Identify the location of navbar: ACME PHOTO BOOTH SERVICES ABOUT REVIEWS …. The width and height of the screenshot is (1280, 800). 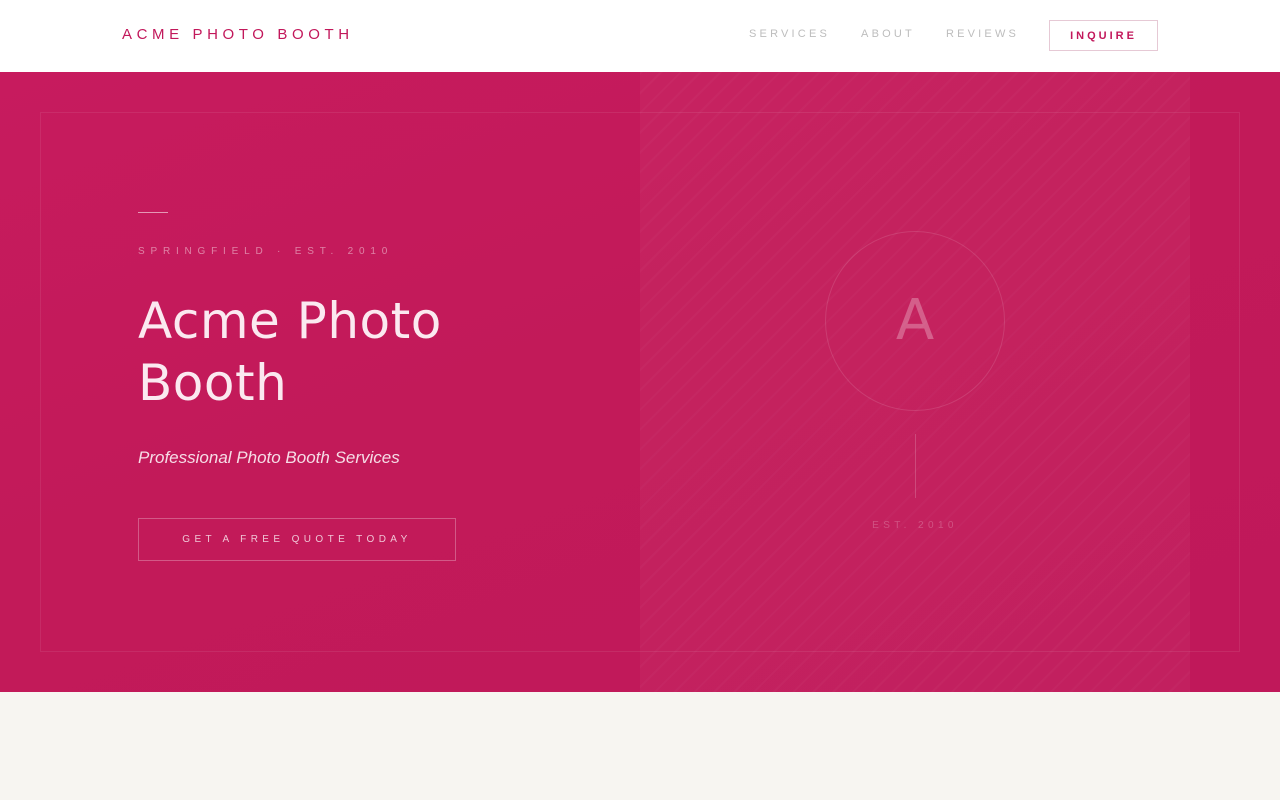
(640, 36).